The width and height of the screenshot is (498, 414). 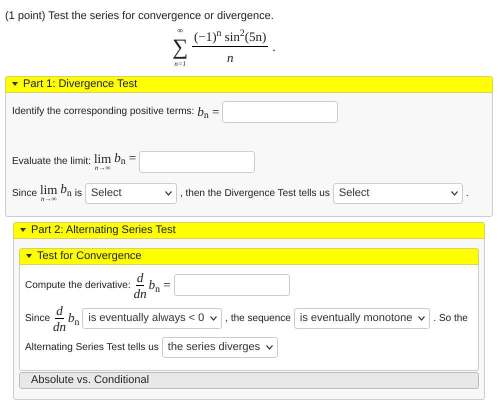 I want to click on section-header: Absolute vs. Conditional, so click(x=249, y=380).